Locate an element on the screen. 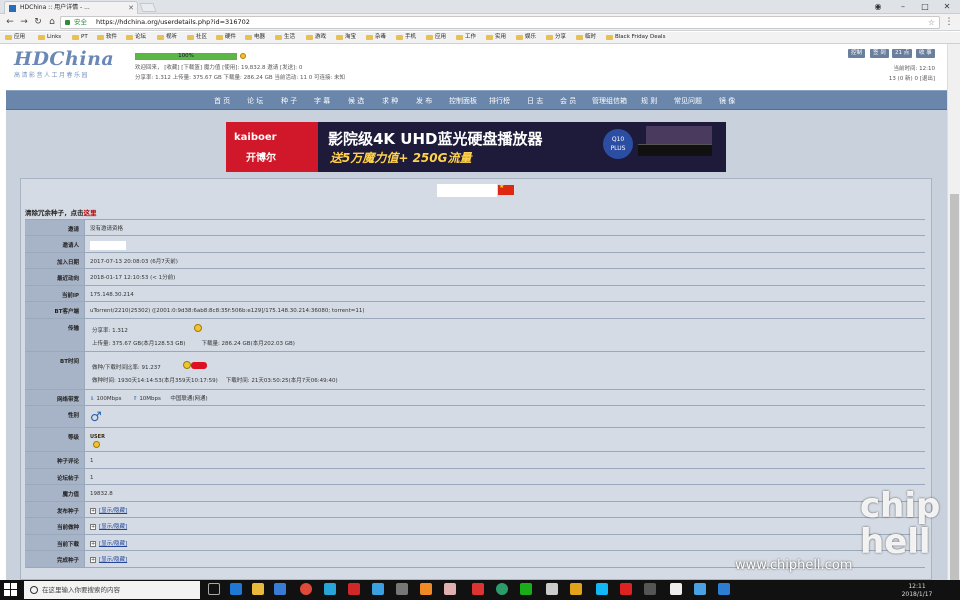 The height and width of the screenshot is (600, 960). bookmark-item: 娱乐 is located at coordinates (526, 37).